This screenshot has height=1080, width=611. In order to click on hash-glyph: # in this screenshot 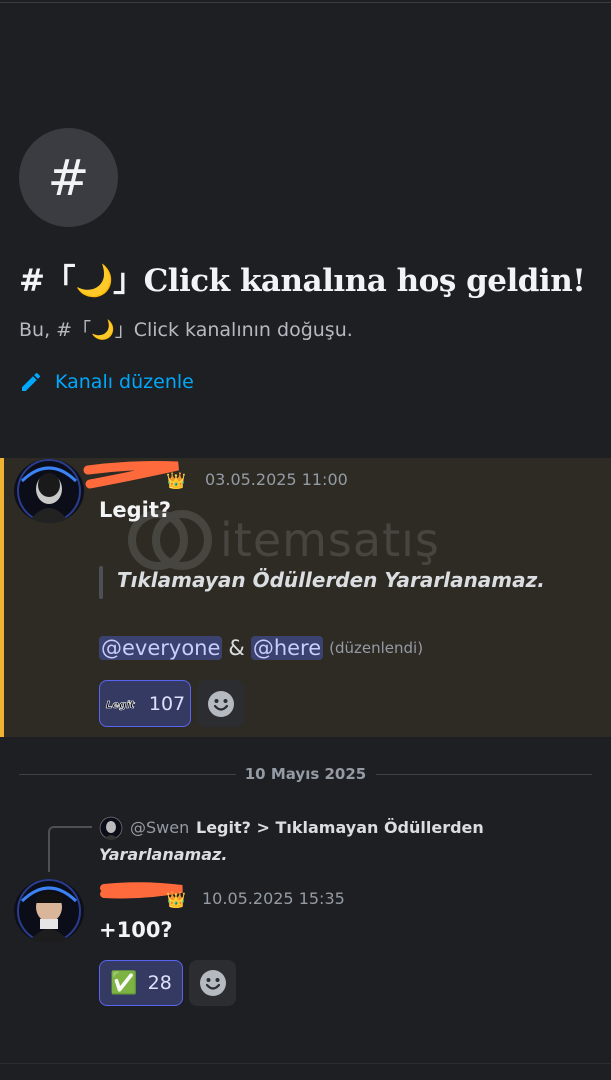, I will do `click(68, 177)`.